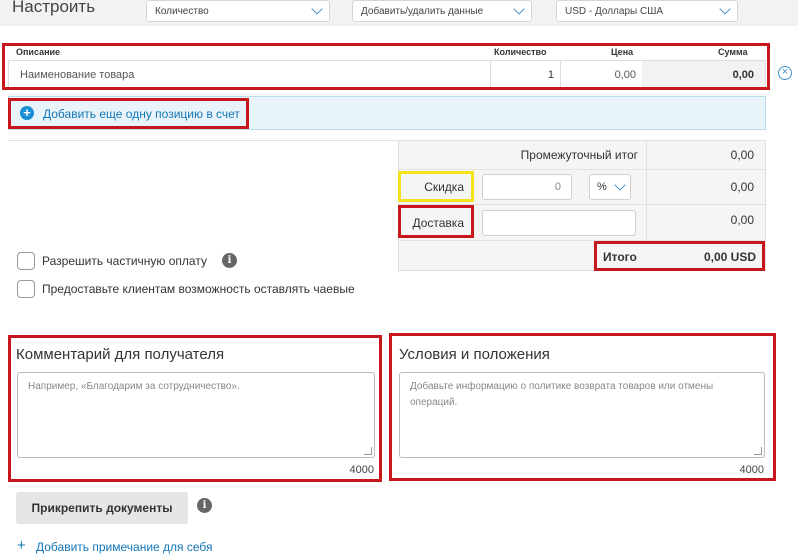 Image resolution: width=798 pixels, height=554 pixels. What do you see at coordinates (610, 187) in the screenshot?
I see `discount-unit-select: %` at bounding box center [610, 187].